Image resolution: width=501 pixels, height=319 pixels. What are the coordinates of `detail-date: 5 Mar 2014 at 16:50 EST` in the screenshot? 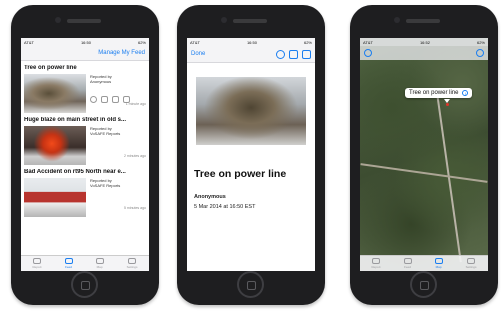 It's located at (225, 207).